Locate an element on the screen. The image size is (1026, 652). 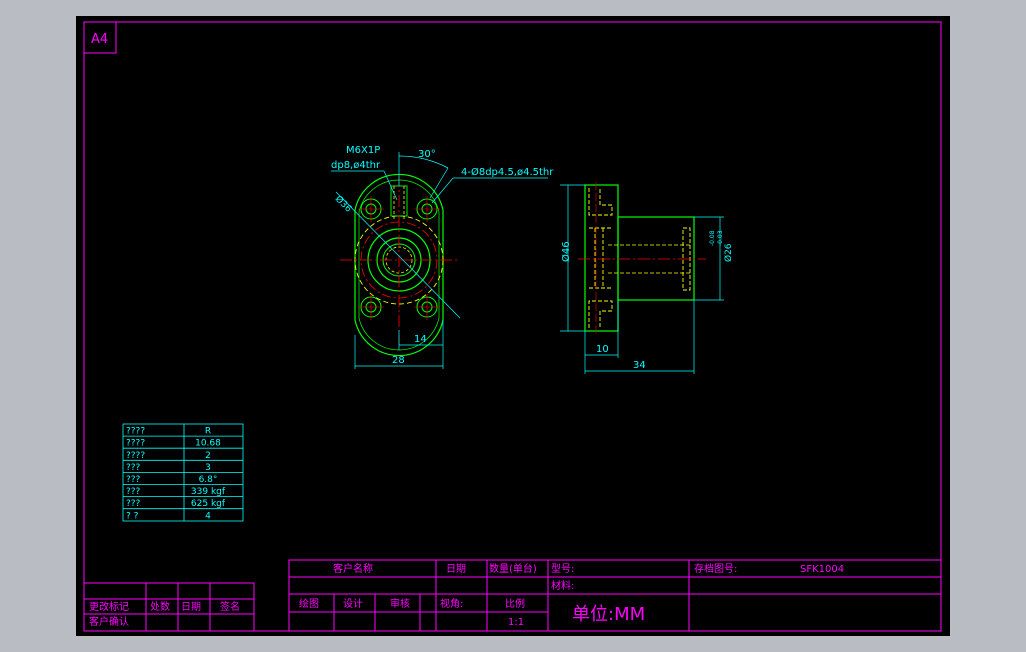
thread-note-2: dp8,ø4thr is located at coordinates (356, 165).